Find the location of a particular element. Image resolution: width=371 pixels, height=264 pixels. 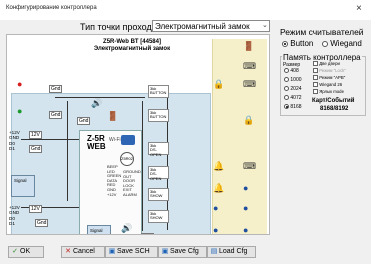

load-cfg-button: ▤ Load Cfg is located at coordinates (231, 252).